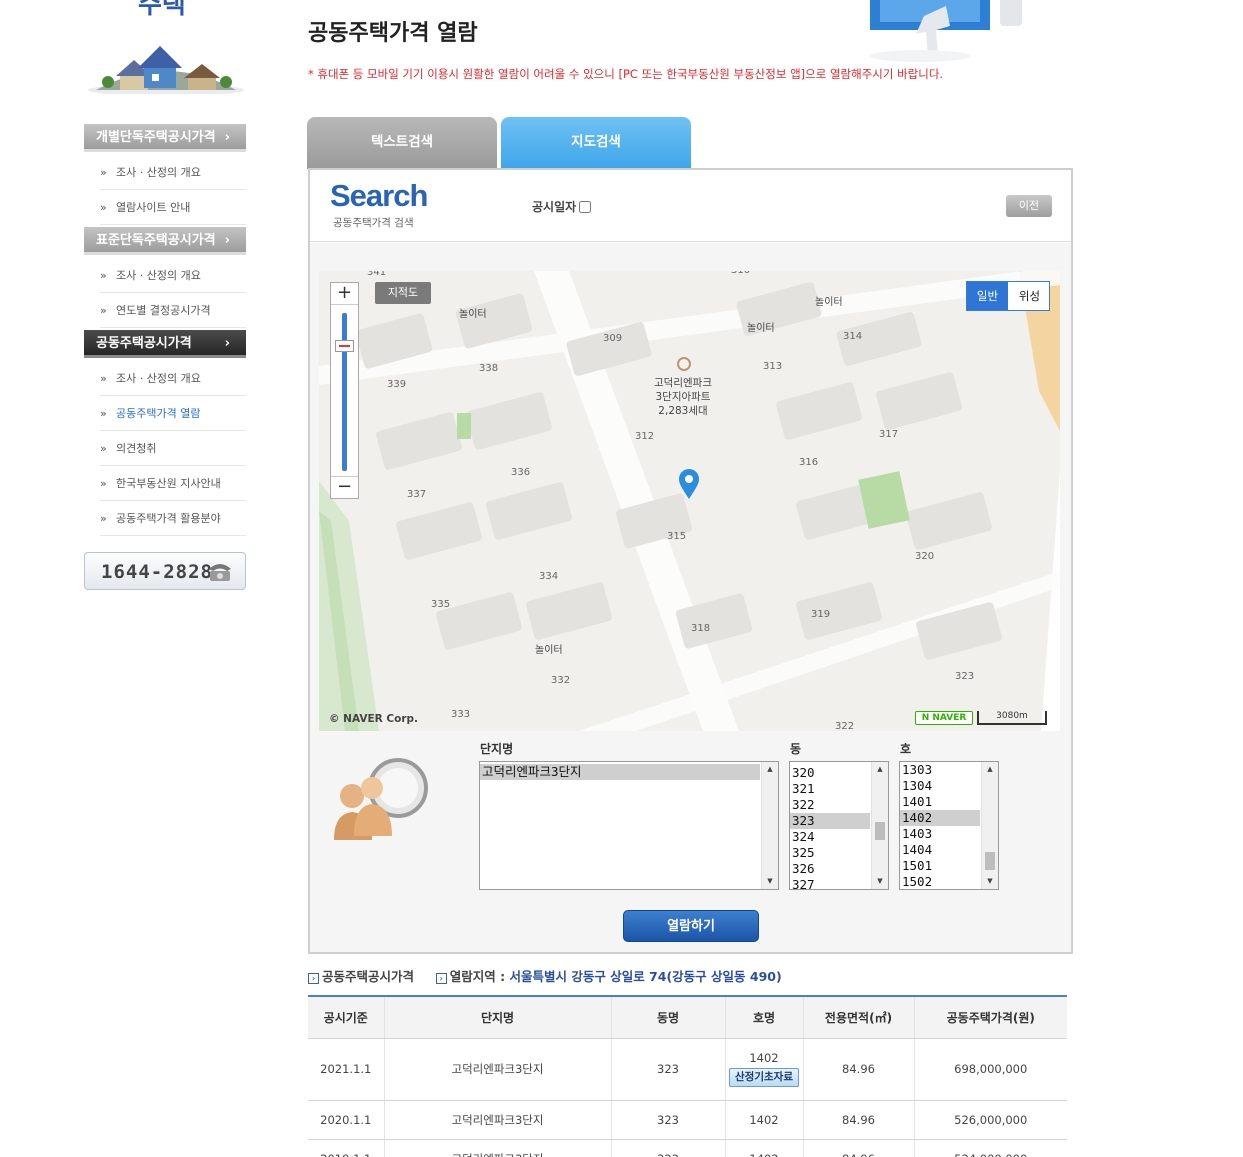 The width and height of the screenshot is (1243, 1157). Describe the element at coordinates (940, 802) in the screenshot. I see `ho-option: 1401` at that location.